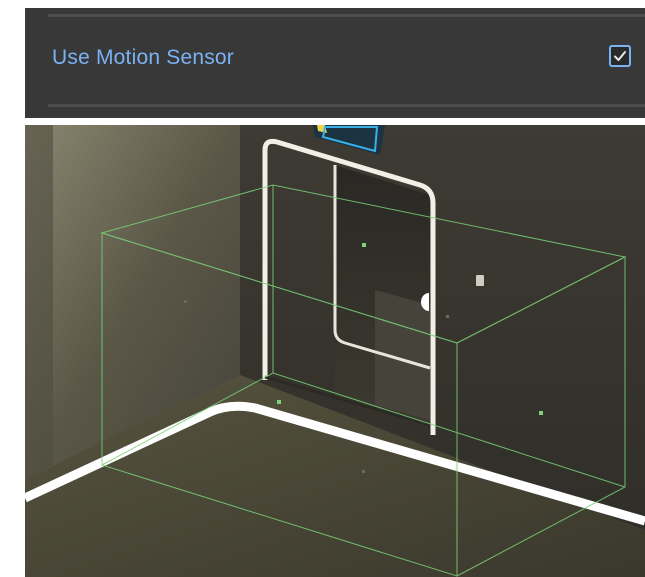  Describe the element at coordinates (39, 302) in the screenshot. I see `left-wall-shade` at that location.